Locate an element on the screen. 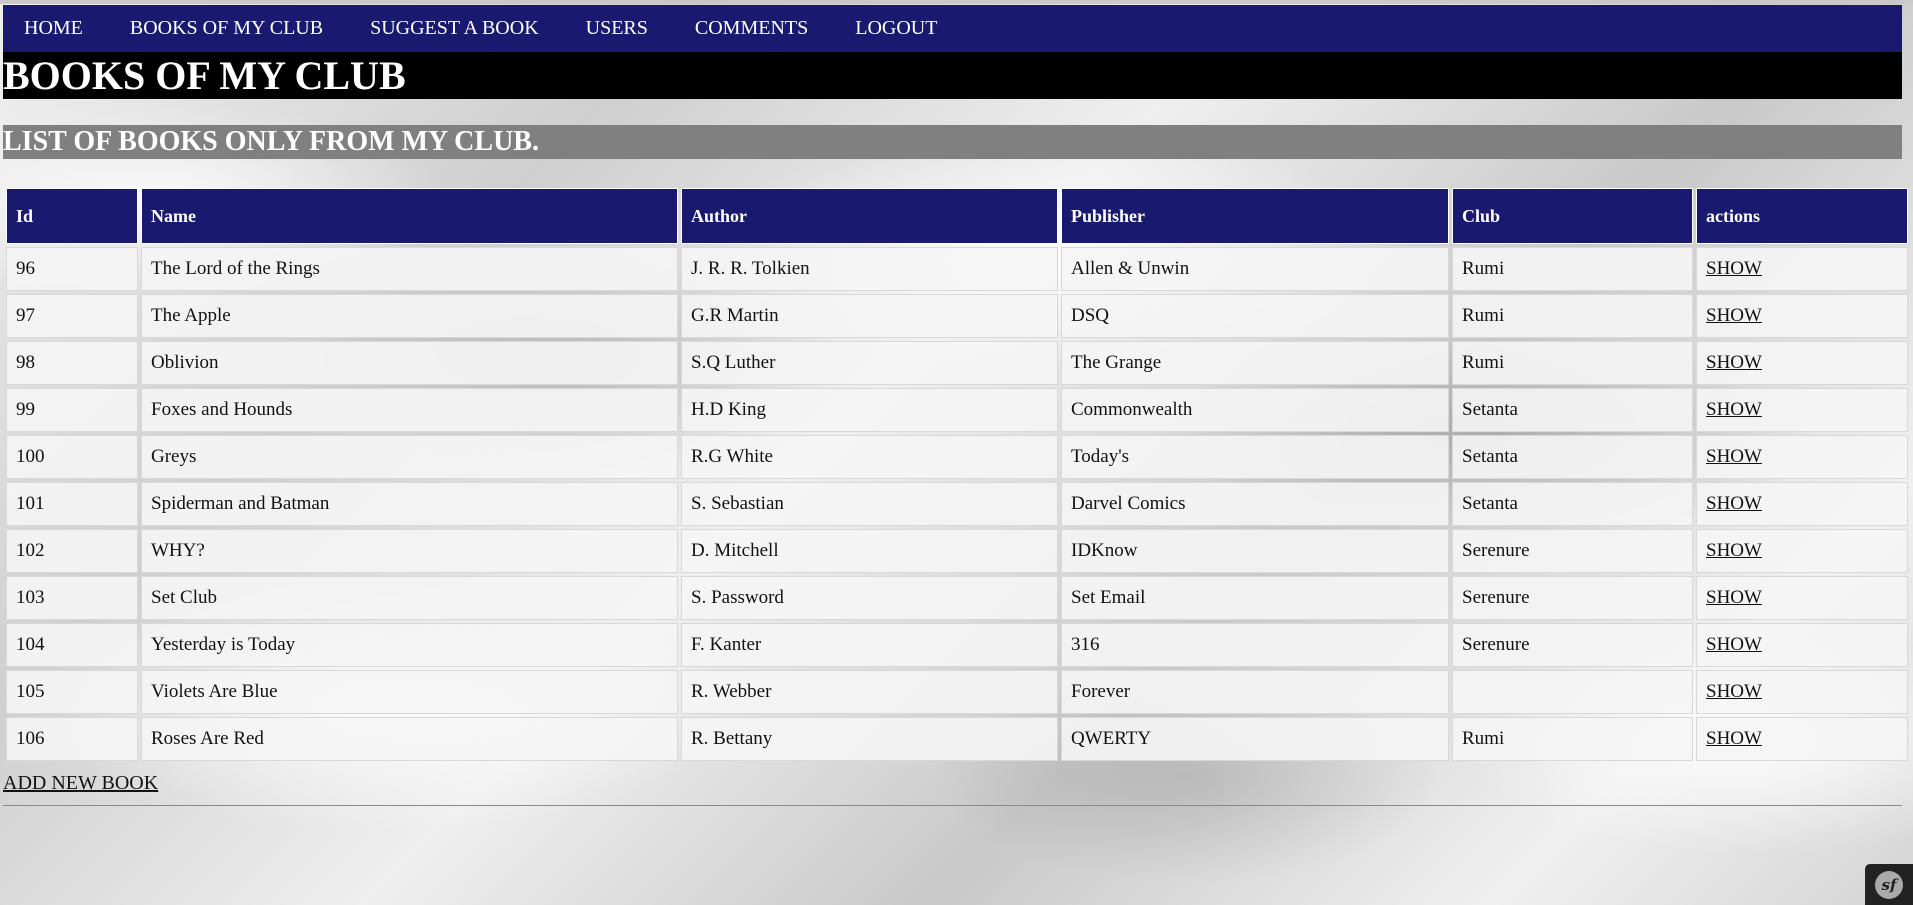 The width and height of the screenshot is (1913, 905). cell-name: Yesterday is Today is located at coordinates (409, 645).